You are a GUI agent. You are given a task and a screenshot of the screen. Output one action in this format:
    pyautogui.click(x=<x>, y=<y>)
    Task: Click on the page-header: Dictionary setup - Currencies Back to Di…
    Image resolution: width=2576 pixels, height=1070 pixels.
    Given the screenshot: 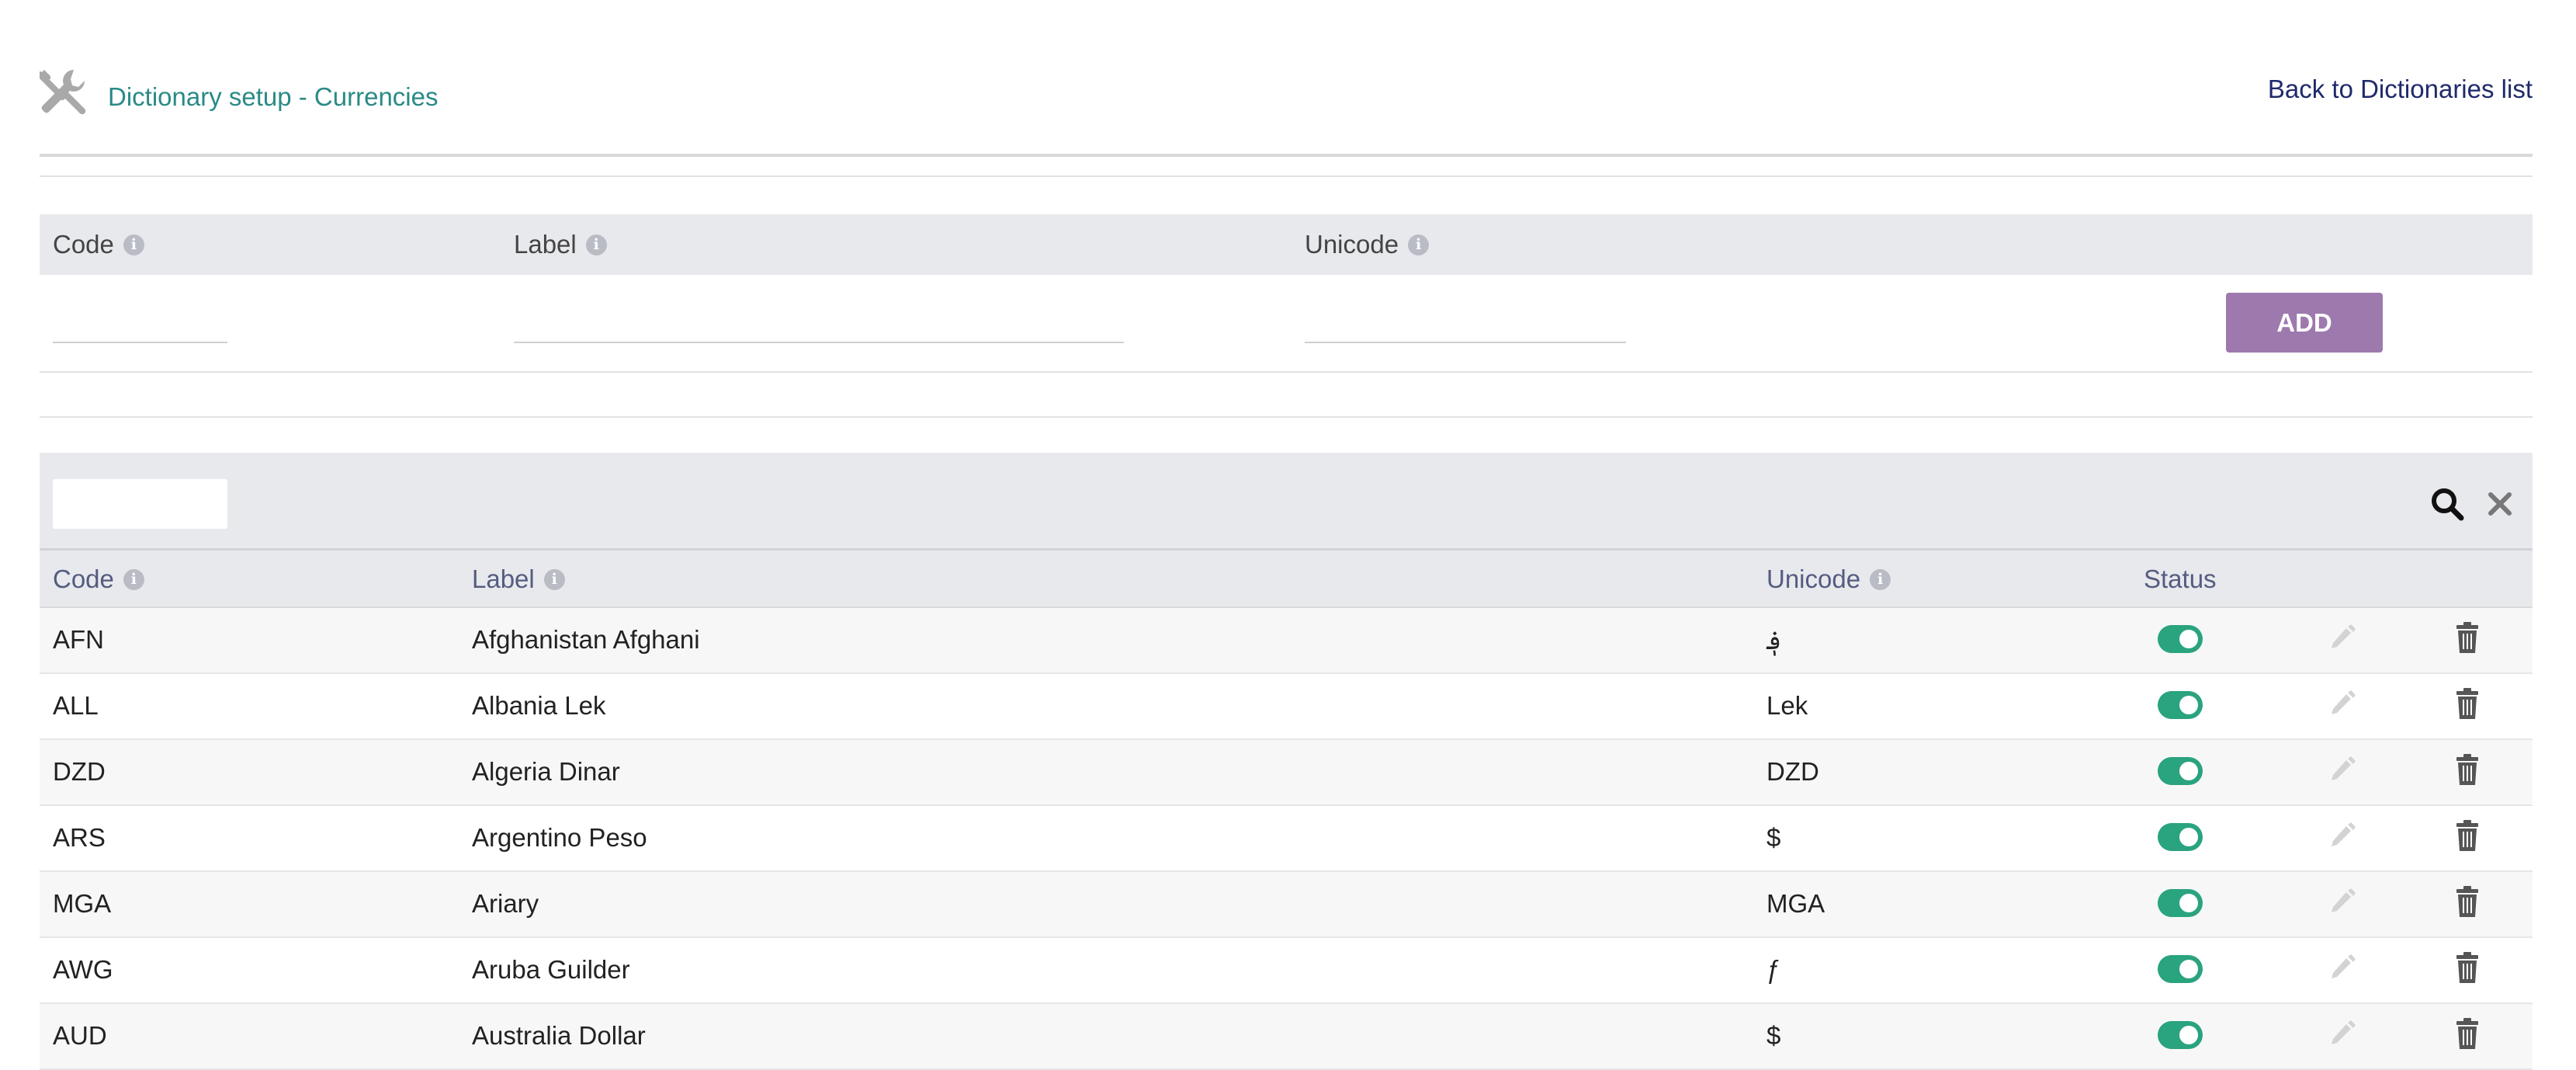 What is the action you would take?
    pyautogui.click(x=1286, y=109)
    